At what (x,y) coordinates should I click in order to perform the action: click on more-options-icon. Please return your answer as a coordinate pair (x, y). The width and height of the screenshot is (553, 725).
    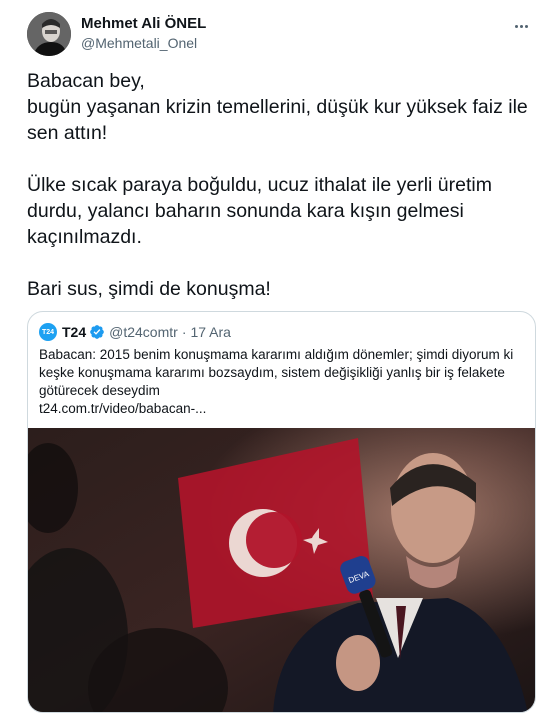
    Looking at the image, I should click on (521, 26).